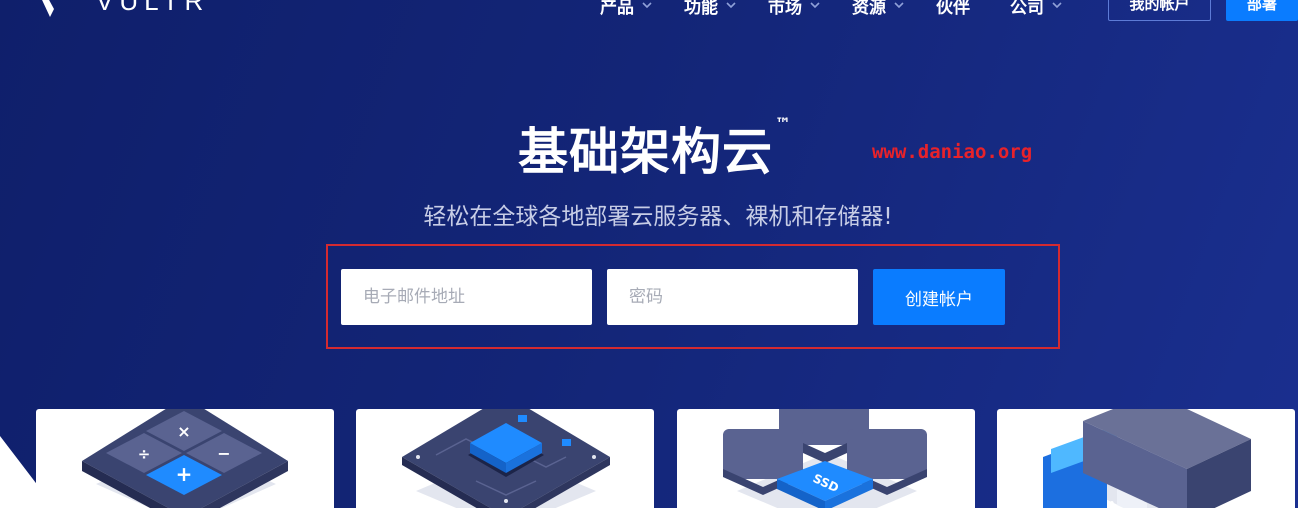 This screenshot has width=1298, height=508. What do you see at coordinates (732, 297) in the screenshot?
I see `password-field` at bounding box center [732, 297].